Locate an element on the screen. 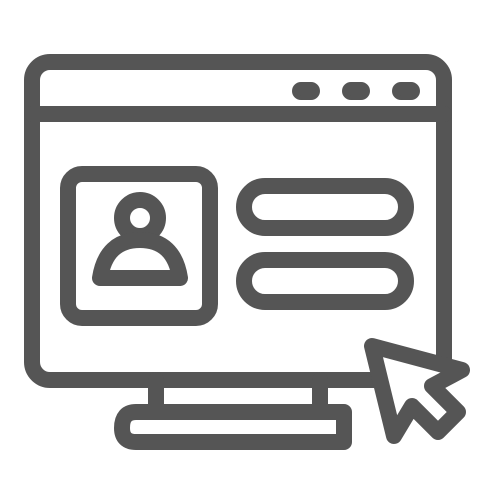 This screenshot has width=500, height=500. monitor-stand is located at coordinates (233, 411).